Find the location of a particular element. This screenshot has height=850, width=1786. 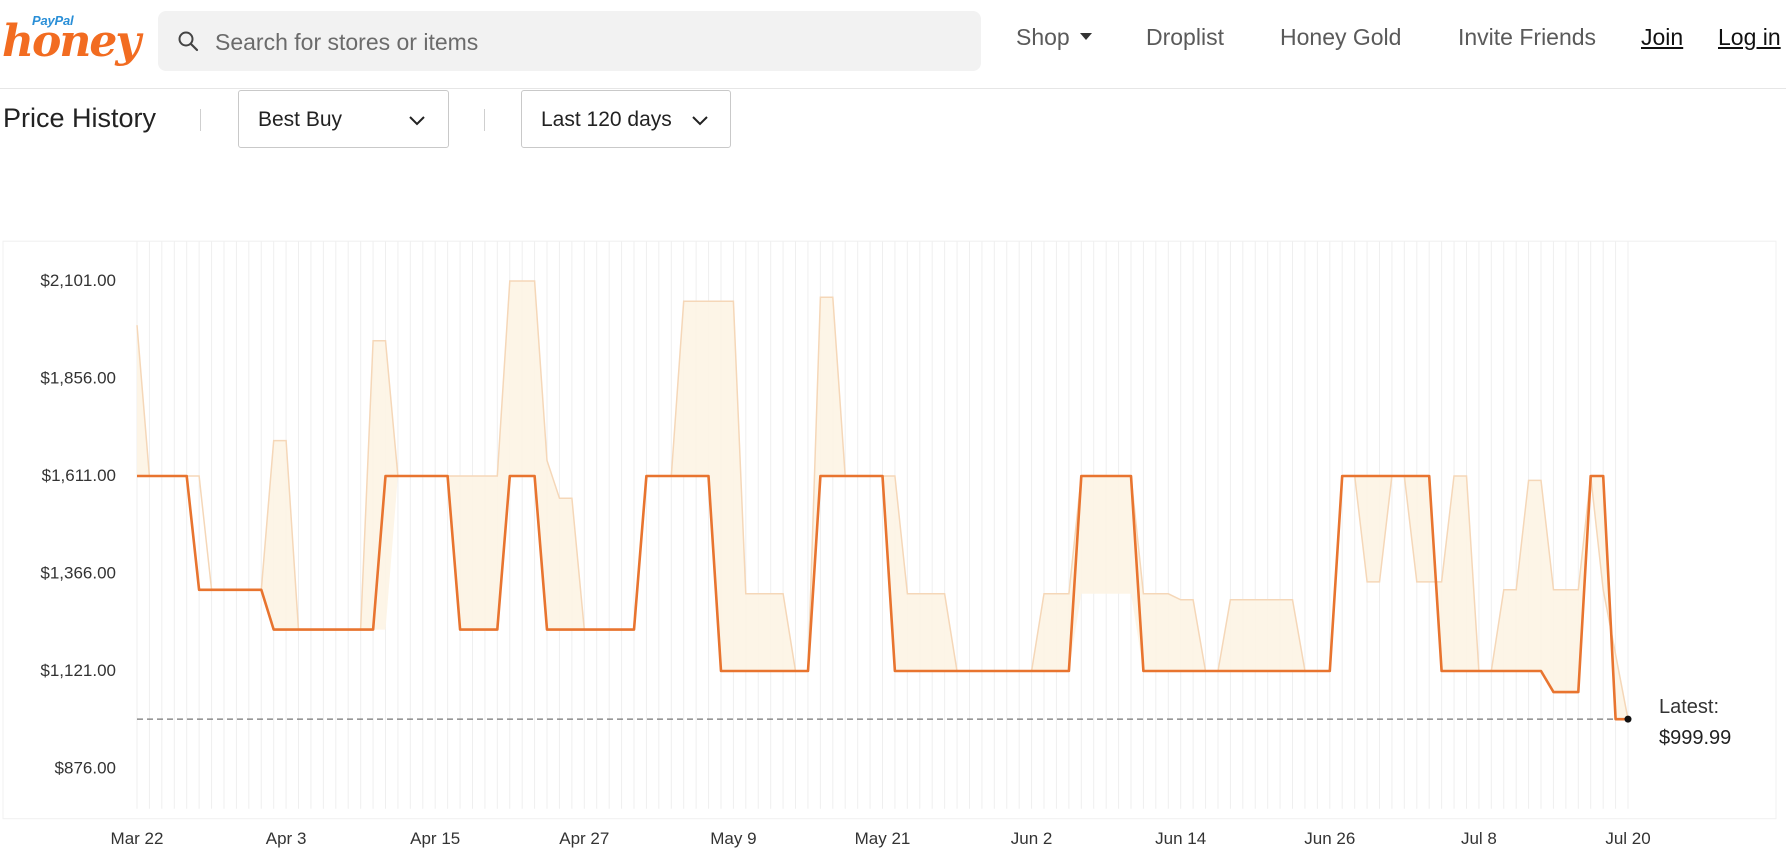

x-tick-label: May 9 is located at coordinates (733, 838).